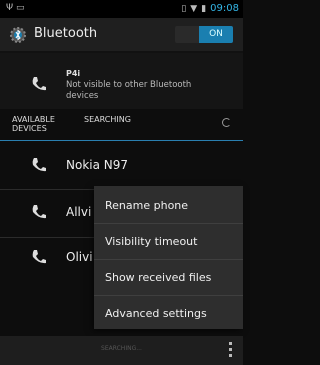 This screenshot has width=320, height=365. What do you see at coordinates (168, 313) in the screenshot?
I see `menu-item-advanced-settings: Advanced settings` at bounding box center [168, 313].